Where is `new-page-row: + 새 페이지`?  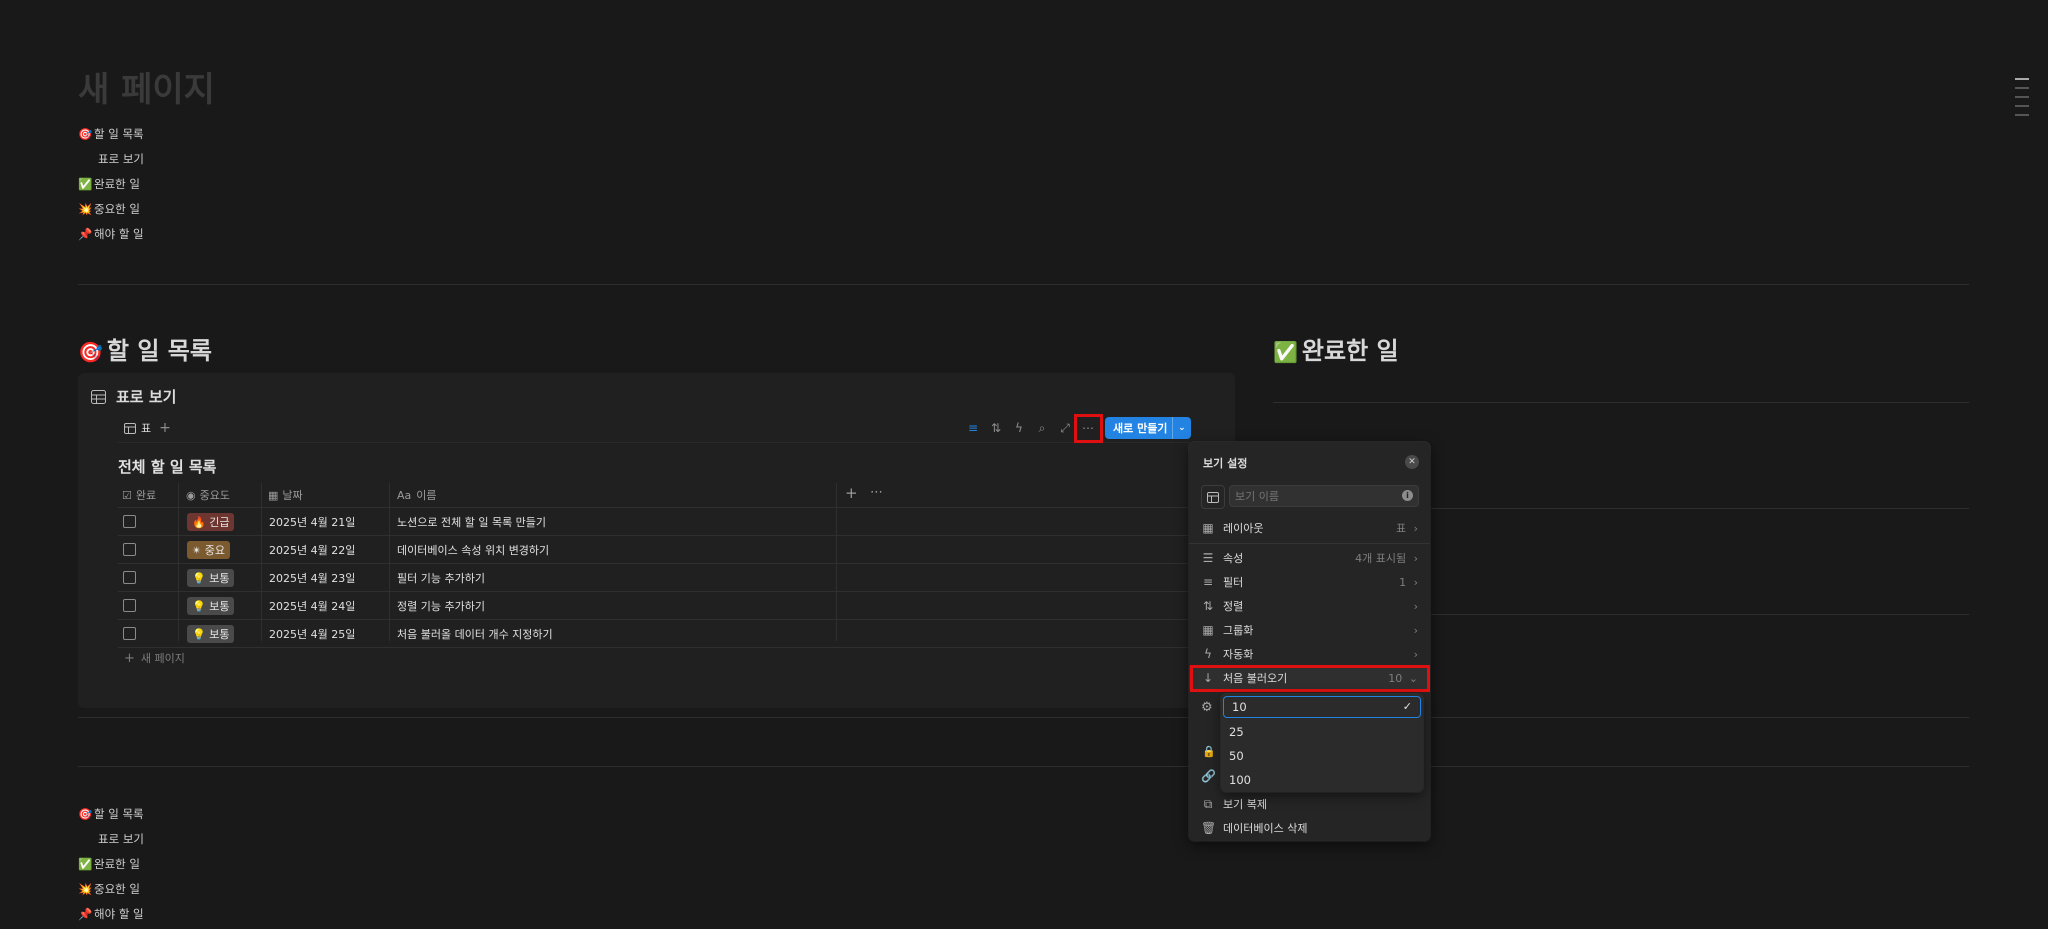
new-page-row: + 새 페이지 is located at coordinates (154, 658).